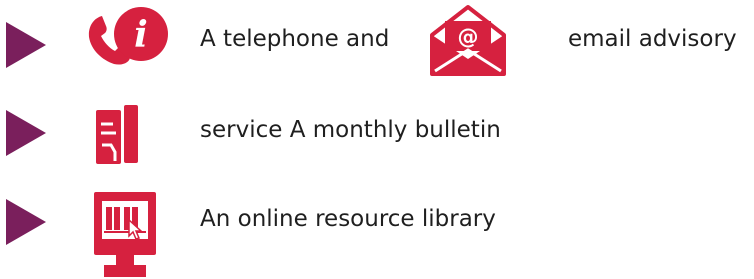 This screenshot has width=754, height=279. Describe the element at coordinates (128, 36) in the screenshot. I see `phone-info-icon: i` at that location.